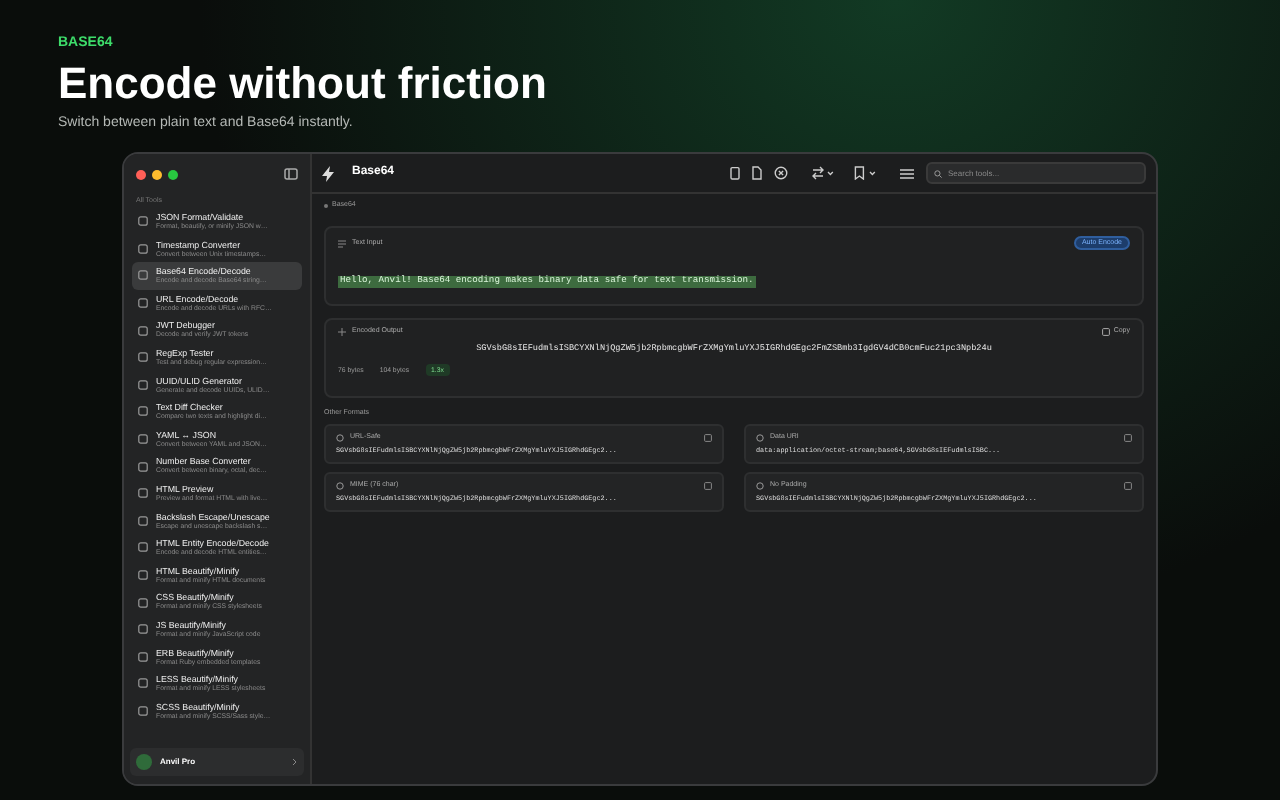 The height and width of the screenshot is (800, 1280). What do you see at coordinates (302, 84) in the screenshot?
I see `hero-title: Encode without friction` at bounding box center [302, 84].